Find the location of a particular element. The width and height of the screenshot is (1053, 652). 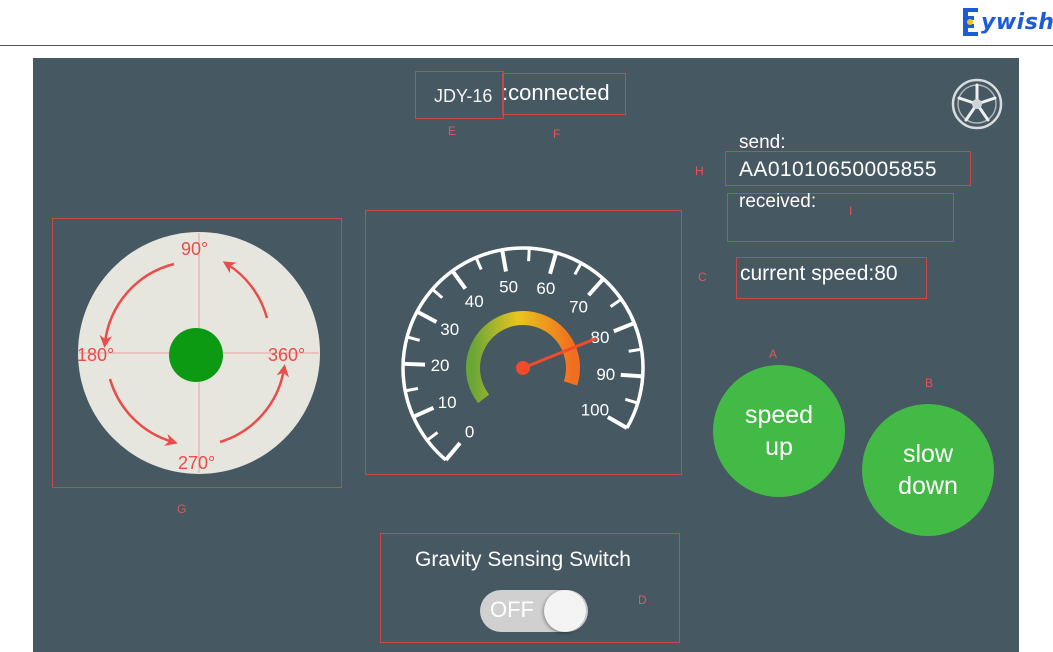

direction-knob is located at coordinates (196, 355).